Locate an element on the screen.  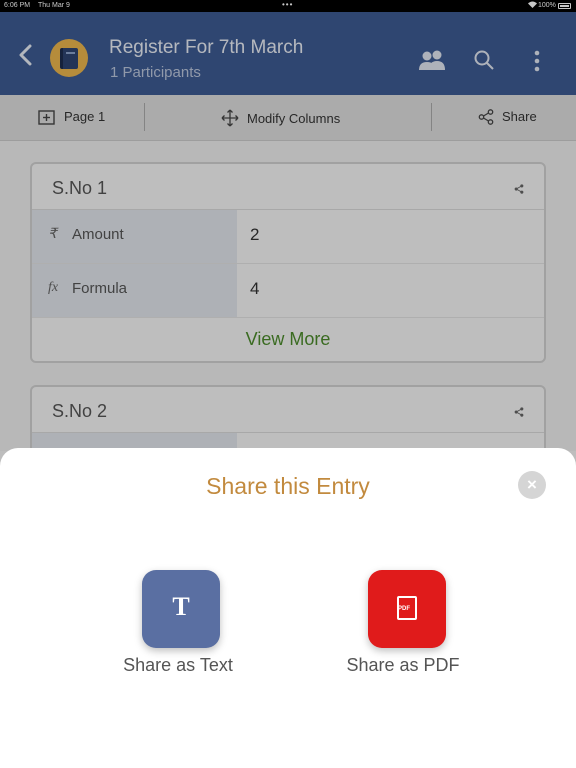
pdf-icon: PDF is located at coordinates (407, 608).